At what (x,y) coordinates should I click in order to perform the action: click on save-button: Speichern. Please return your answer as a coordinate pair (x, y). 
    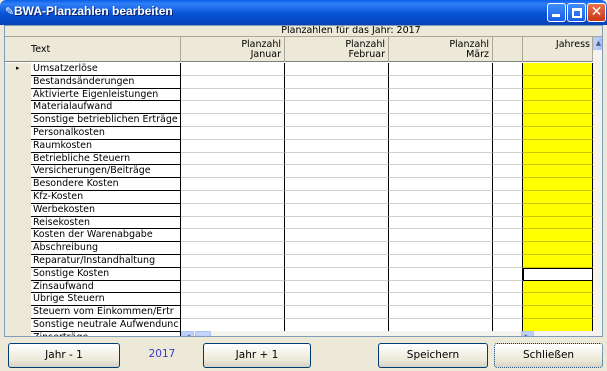
    Looking at the image, I should click on (433, 355).